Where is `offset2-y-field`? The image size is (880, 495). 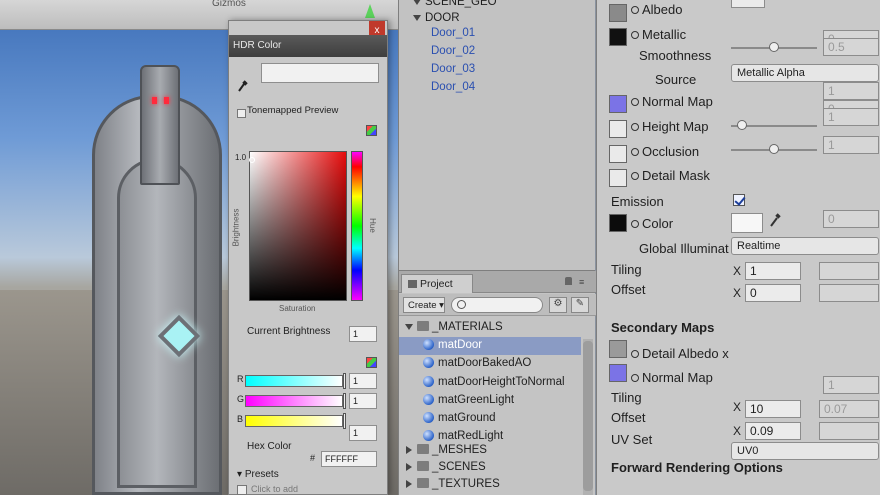
offset2-y-field is located at coordinates (849, 431).